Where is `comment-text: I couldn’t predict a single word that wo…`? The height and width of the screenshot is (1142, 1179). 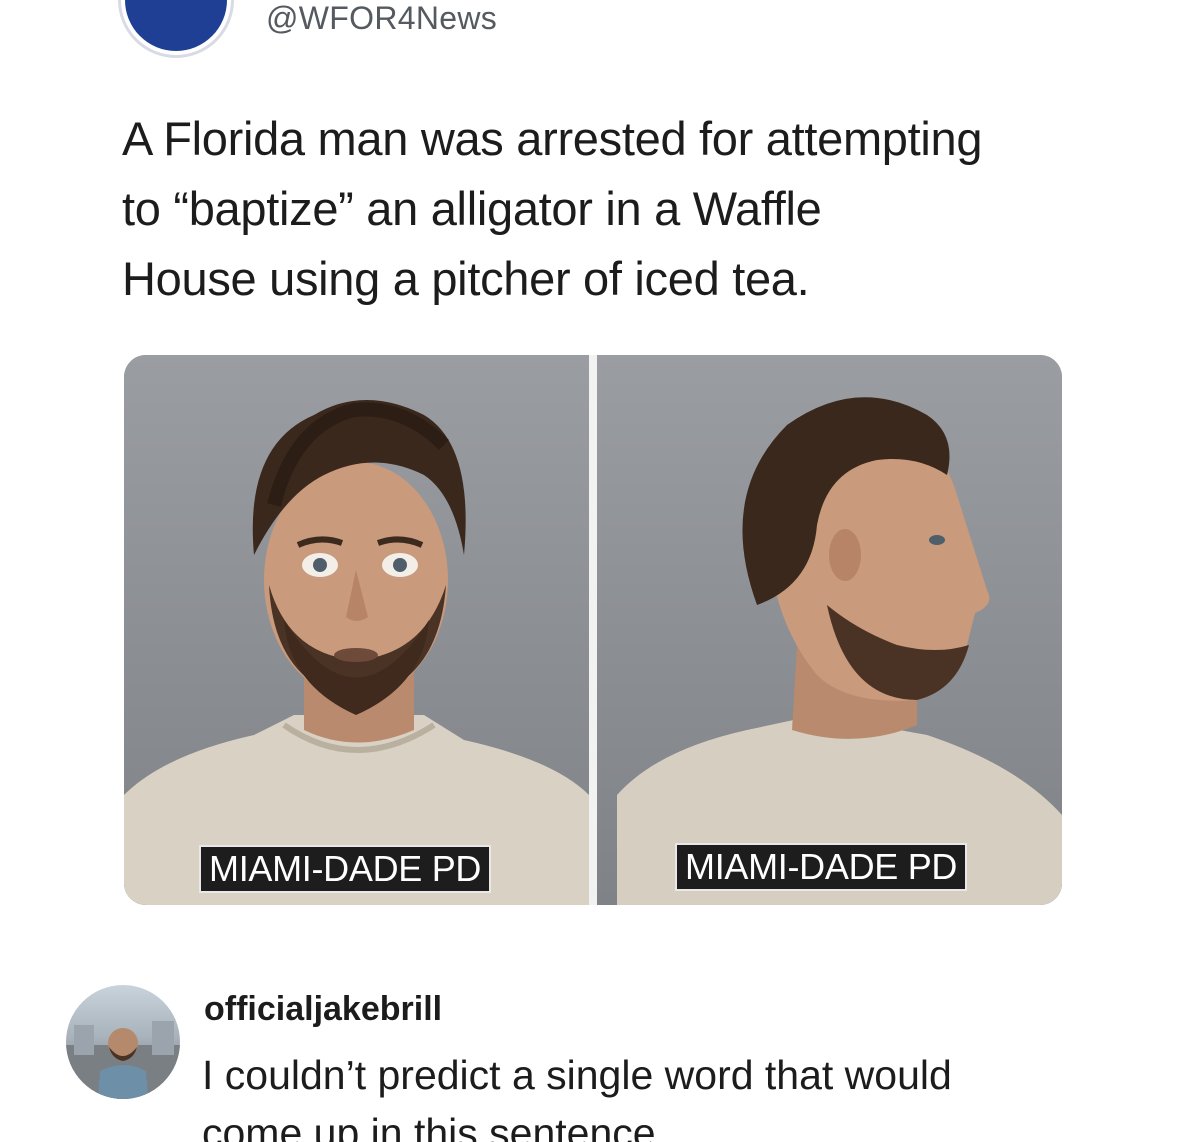
comment-text: I couldn’t predict a single word that wo… is located at coordinates (577, 1097).